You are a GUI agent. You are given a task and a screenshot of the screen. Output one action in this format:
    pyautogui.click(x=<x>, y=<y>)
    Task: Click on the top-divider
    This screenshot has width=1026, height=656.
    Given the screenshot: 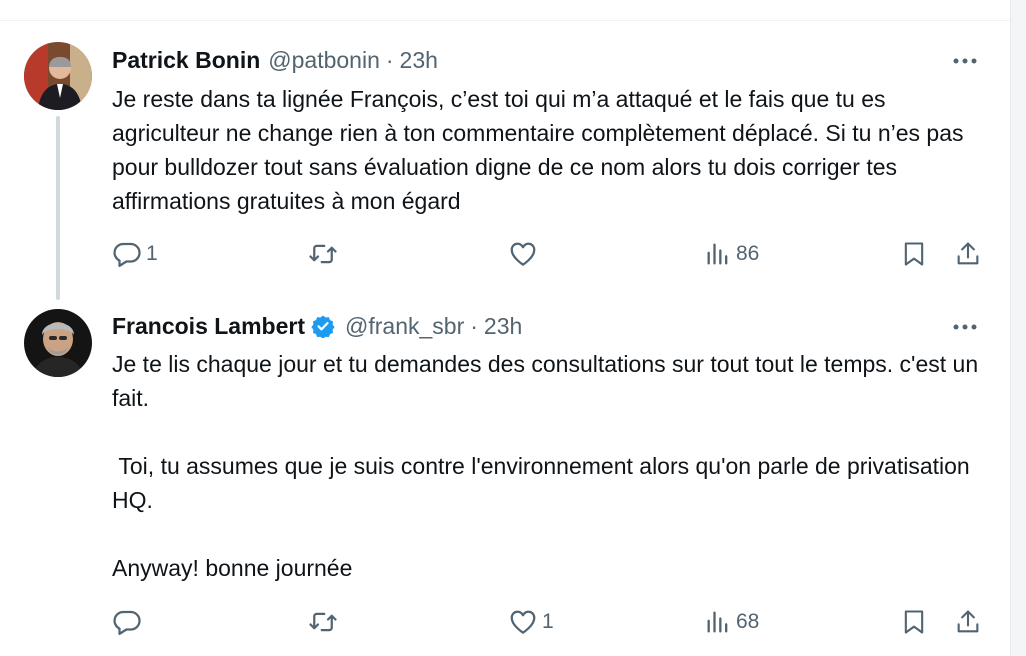 What is the action you would take?
    pyautogui.click(x=505, y=10)
    